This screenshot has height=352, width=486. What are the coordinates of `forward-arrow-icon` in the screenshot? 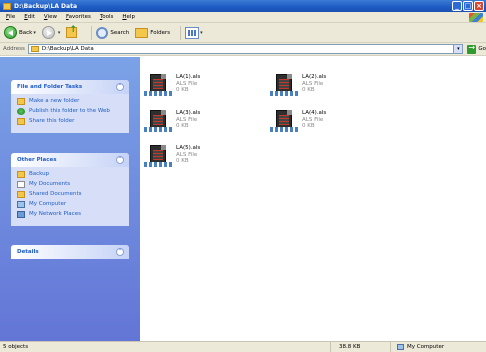 It's located at (48, 32).